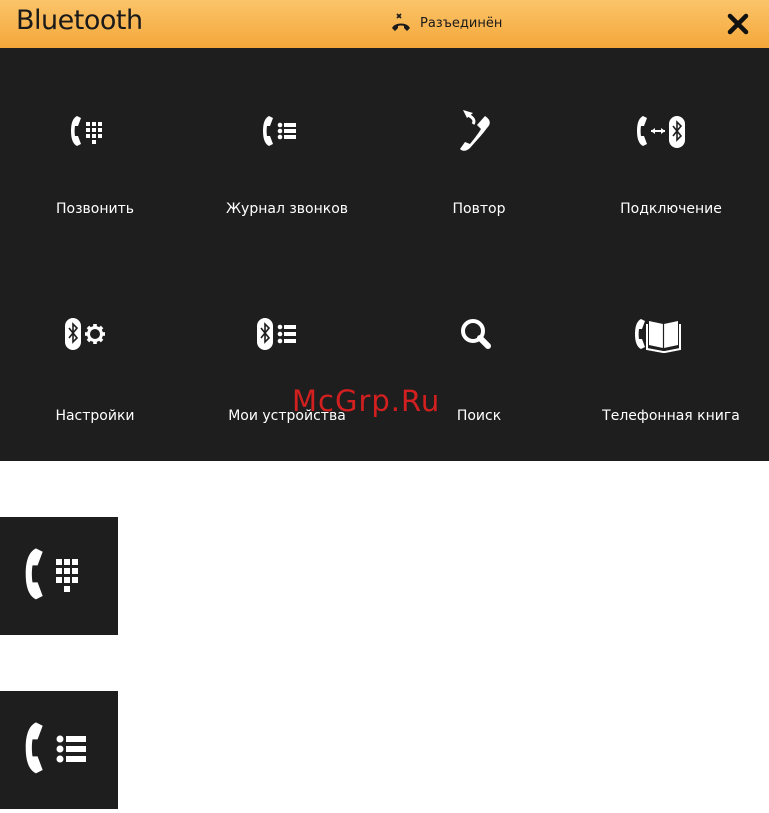 The height and width of the screenshot is (813, 769). I want to click on settings-label: Настройки, so click(95, 416).